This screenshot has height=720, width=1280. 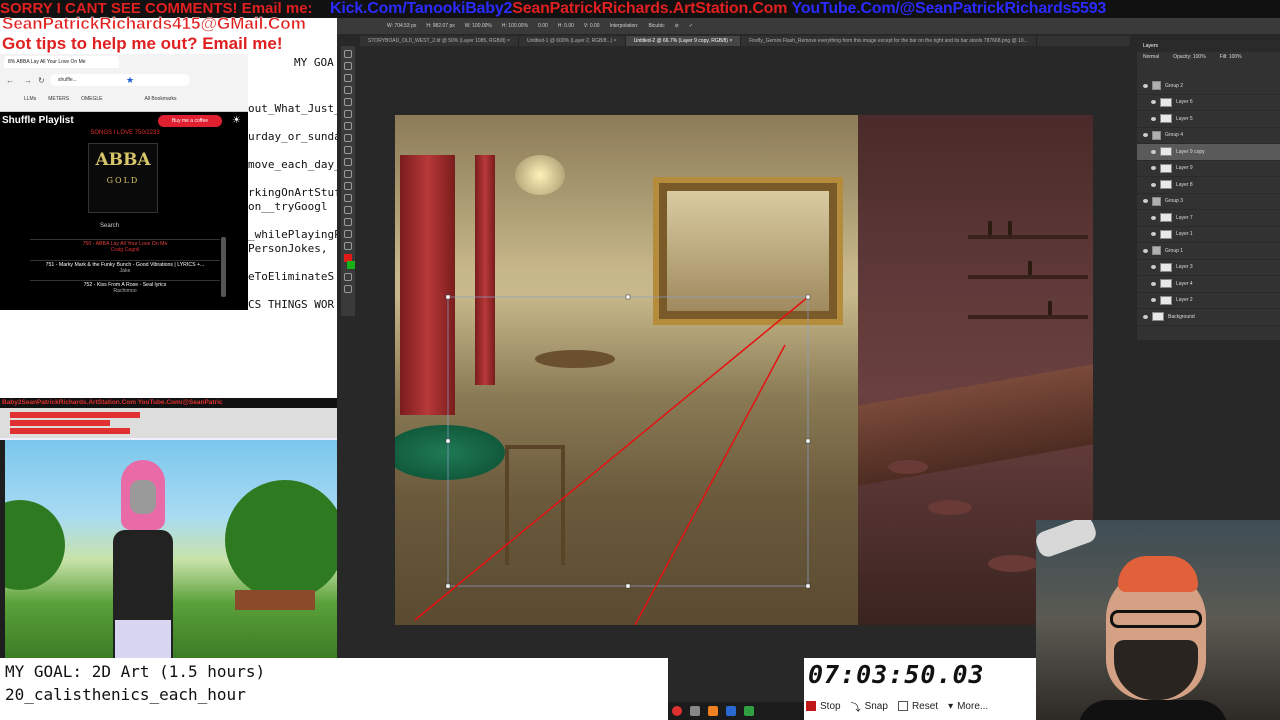 What do you see at coordinates (10, 80) in the screenshot?
I see `back-icon: ←` at bounding box center [10, 80].